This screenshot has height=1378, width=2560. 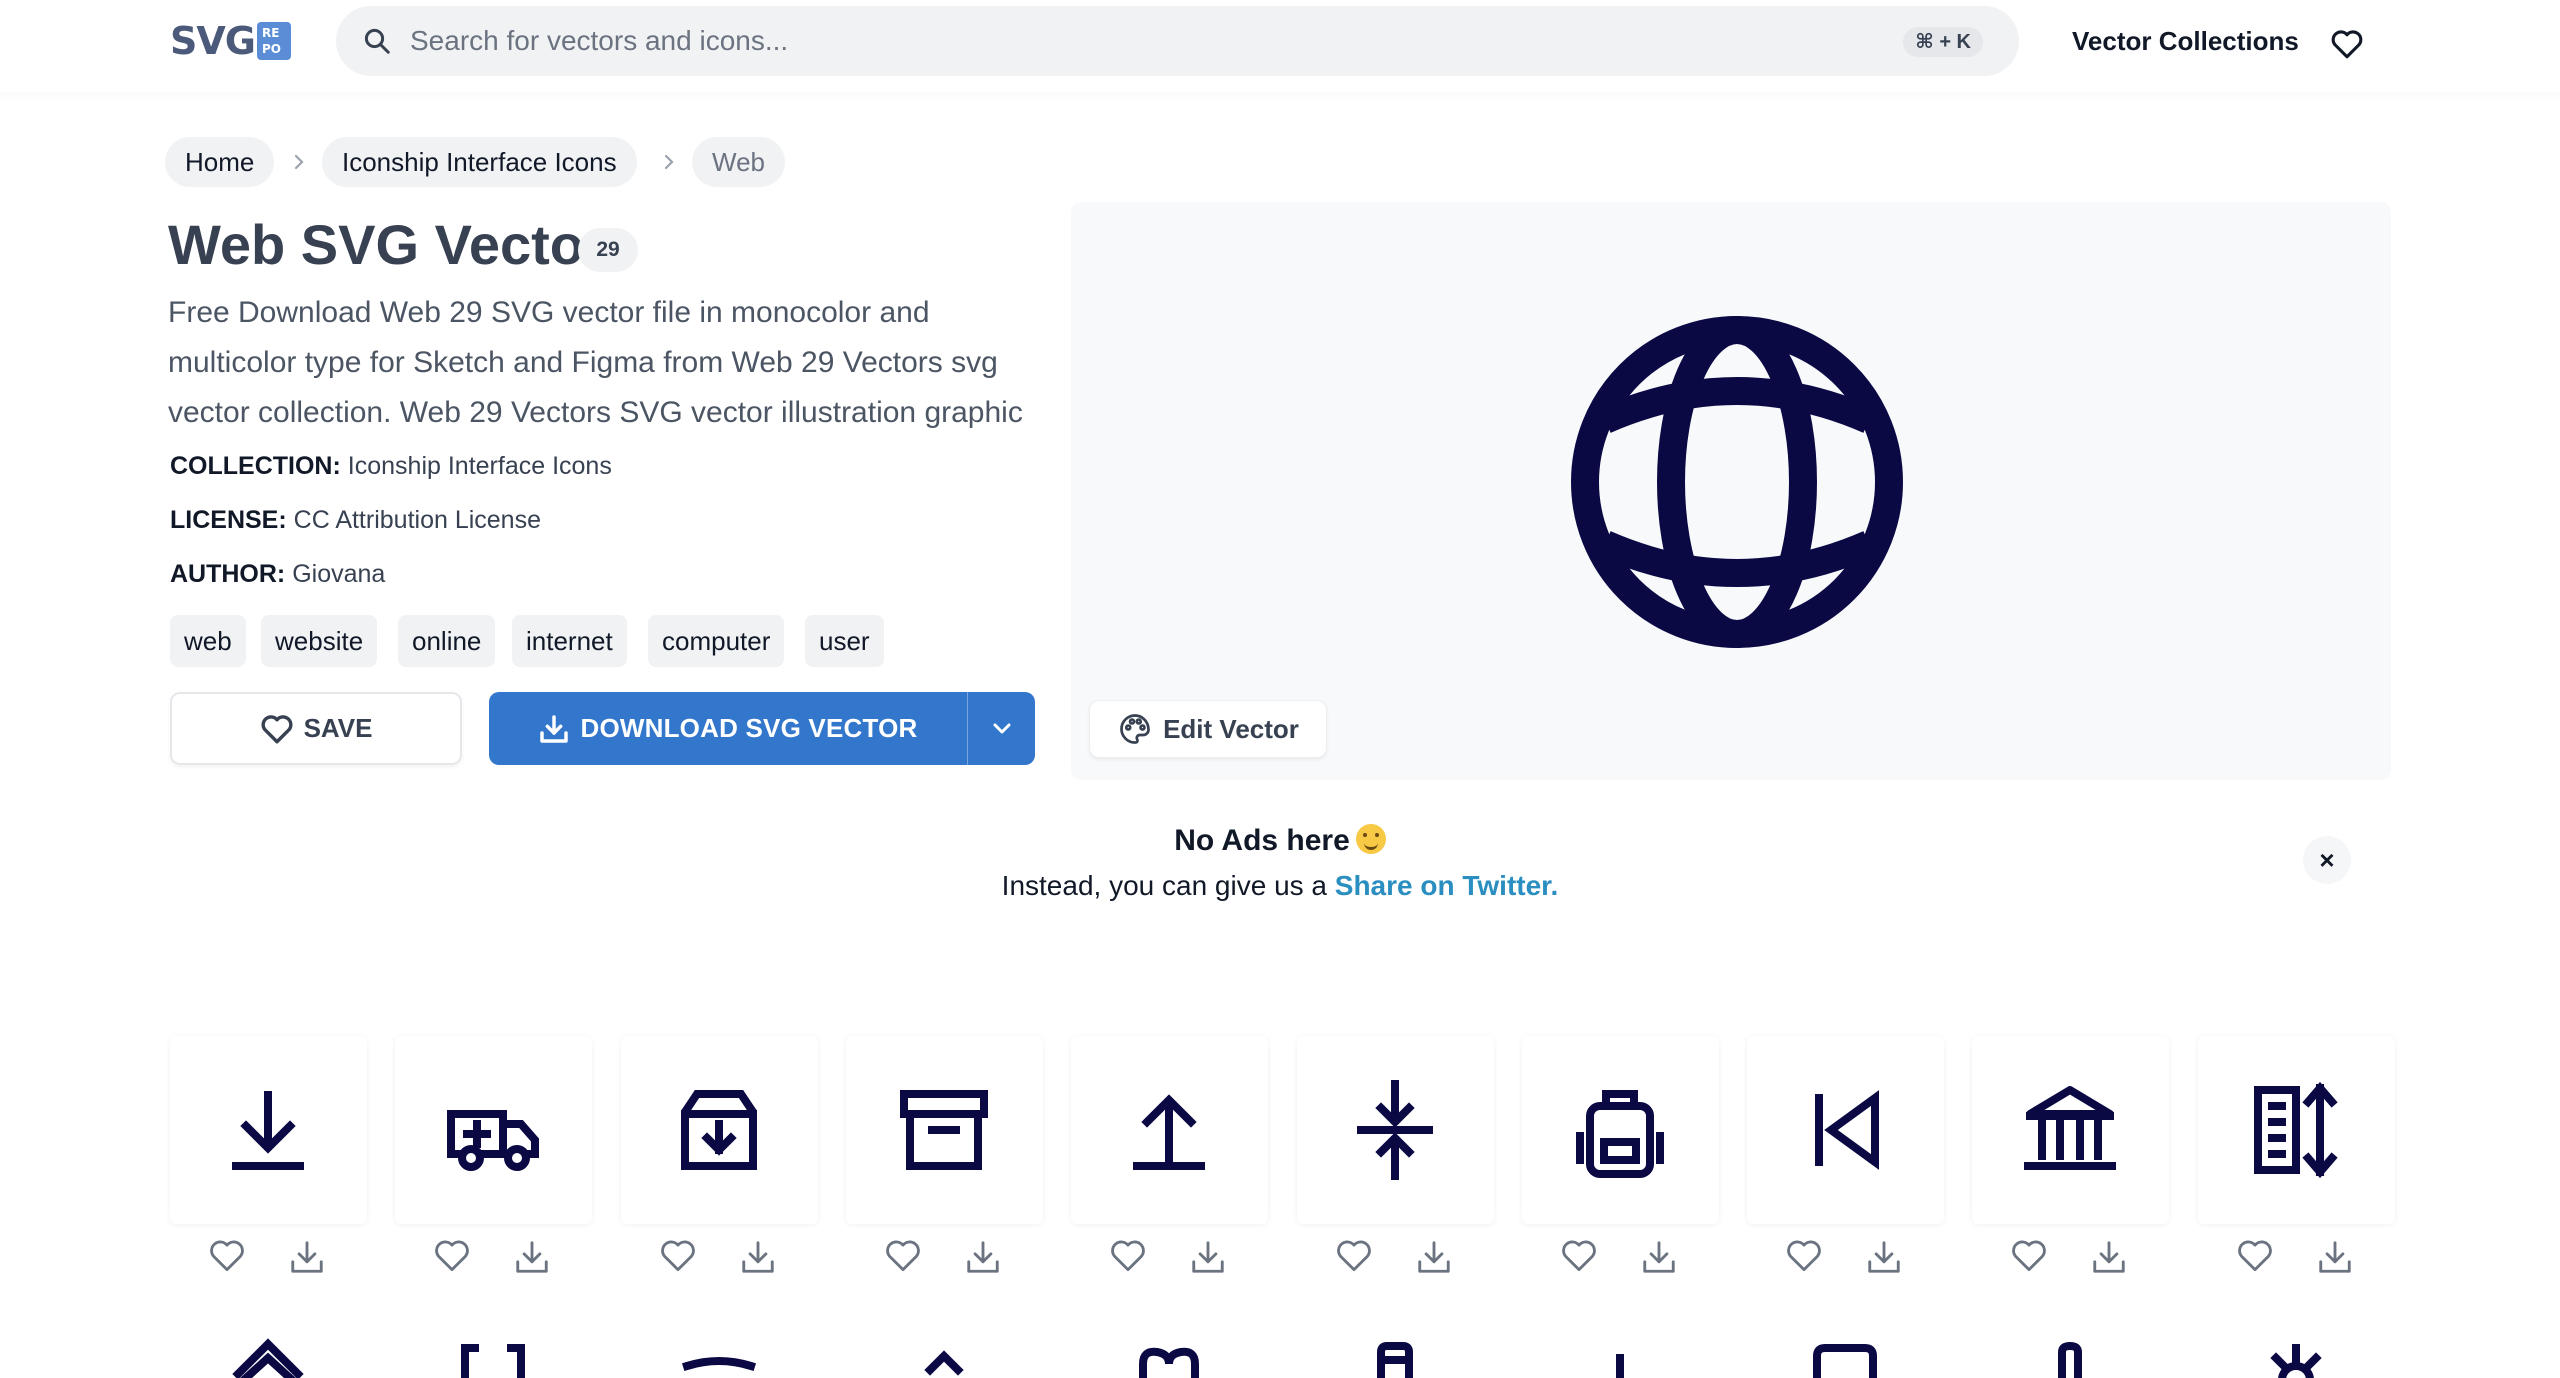 I want to click on globe-icon, so click(x=1737, y=482).